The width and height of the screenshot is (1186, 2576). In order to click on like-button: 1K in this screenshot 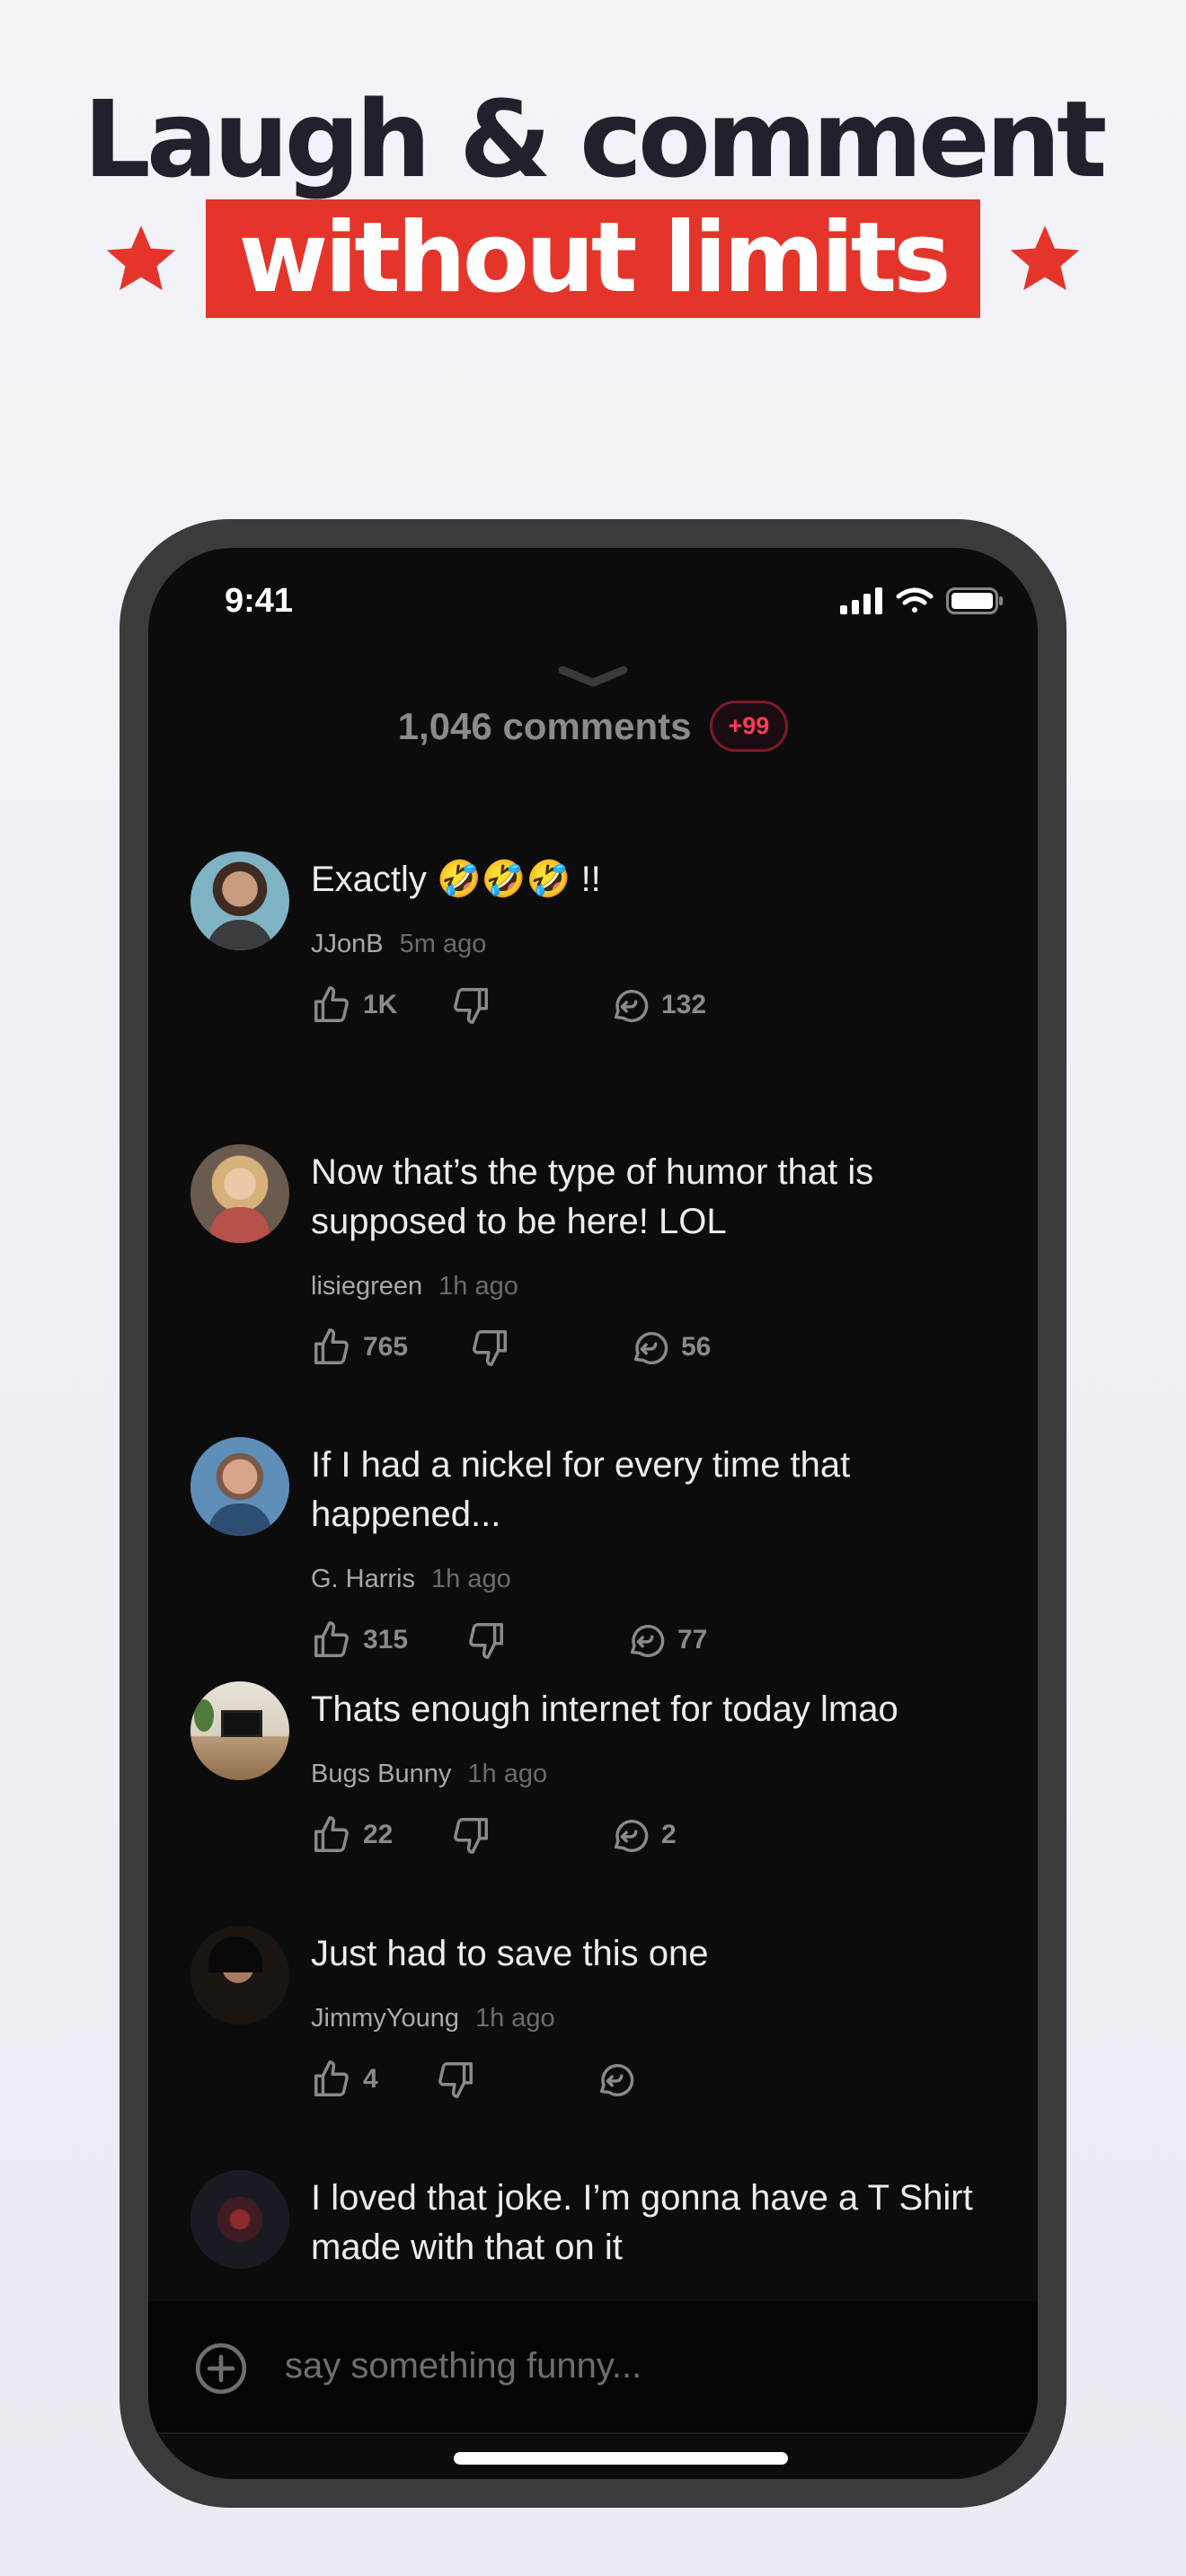, I will do `click(354, 1005)`.